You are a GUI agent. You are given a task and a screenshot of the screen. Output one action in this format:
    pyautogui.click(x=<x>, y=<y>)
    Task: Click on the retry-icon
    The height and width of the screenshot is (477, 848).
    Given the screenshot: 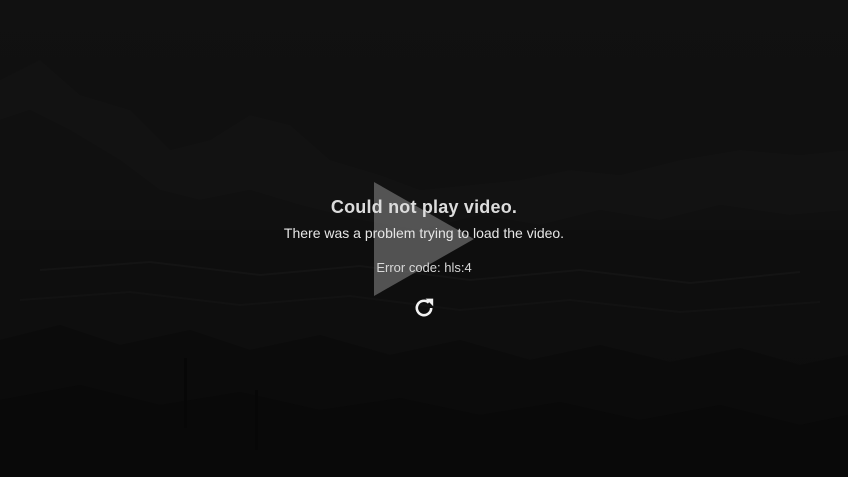 What is the action you would take?
    pyautogui.click(x=424, y=307)
    